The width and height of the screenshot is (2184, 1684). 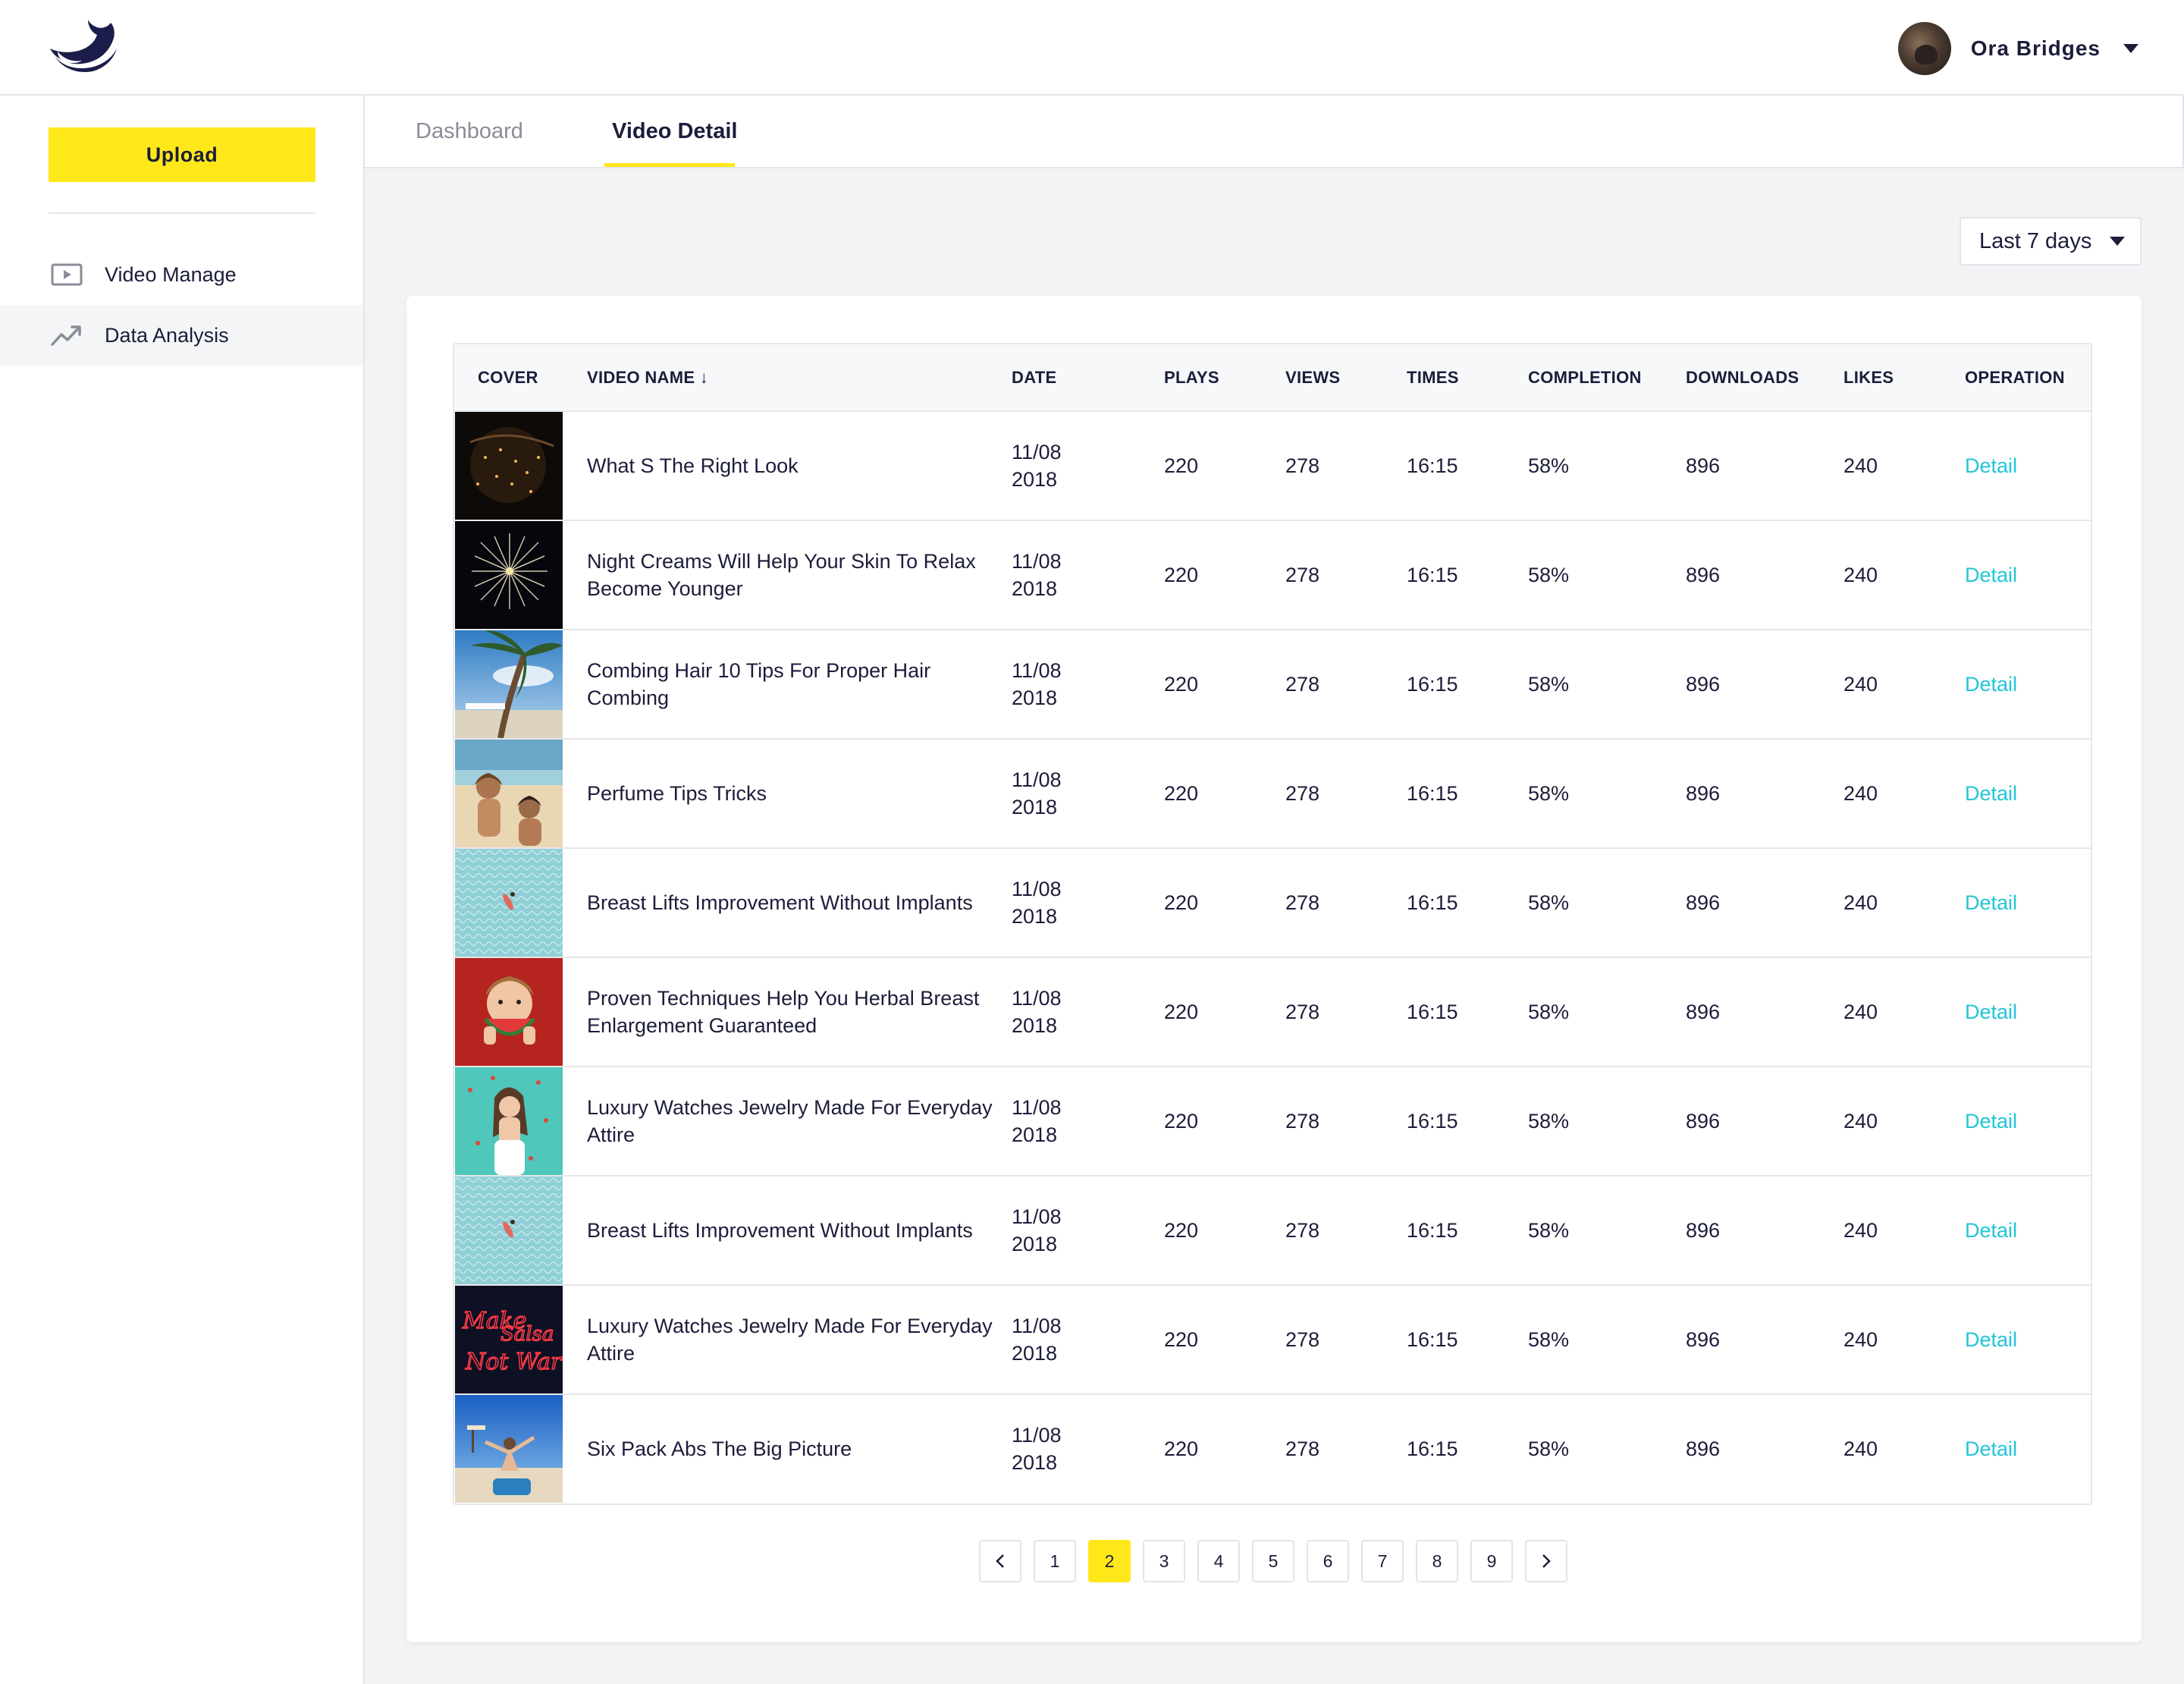 What do you see at coordinates (1273, 1561) in the screenshot?
I see `page-button: 5` at bounding box center [1273, 1561].